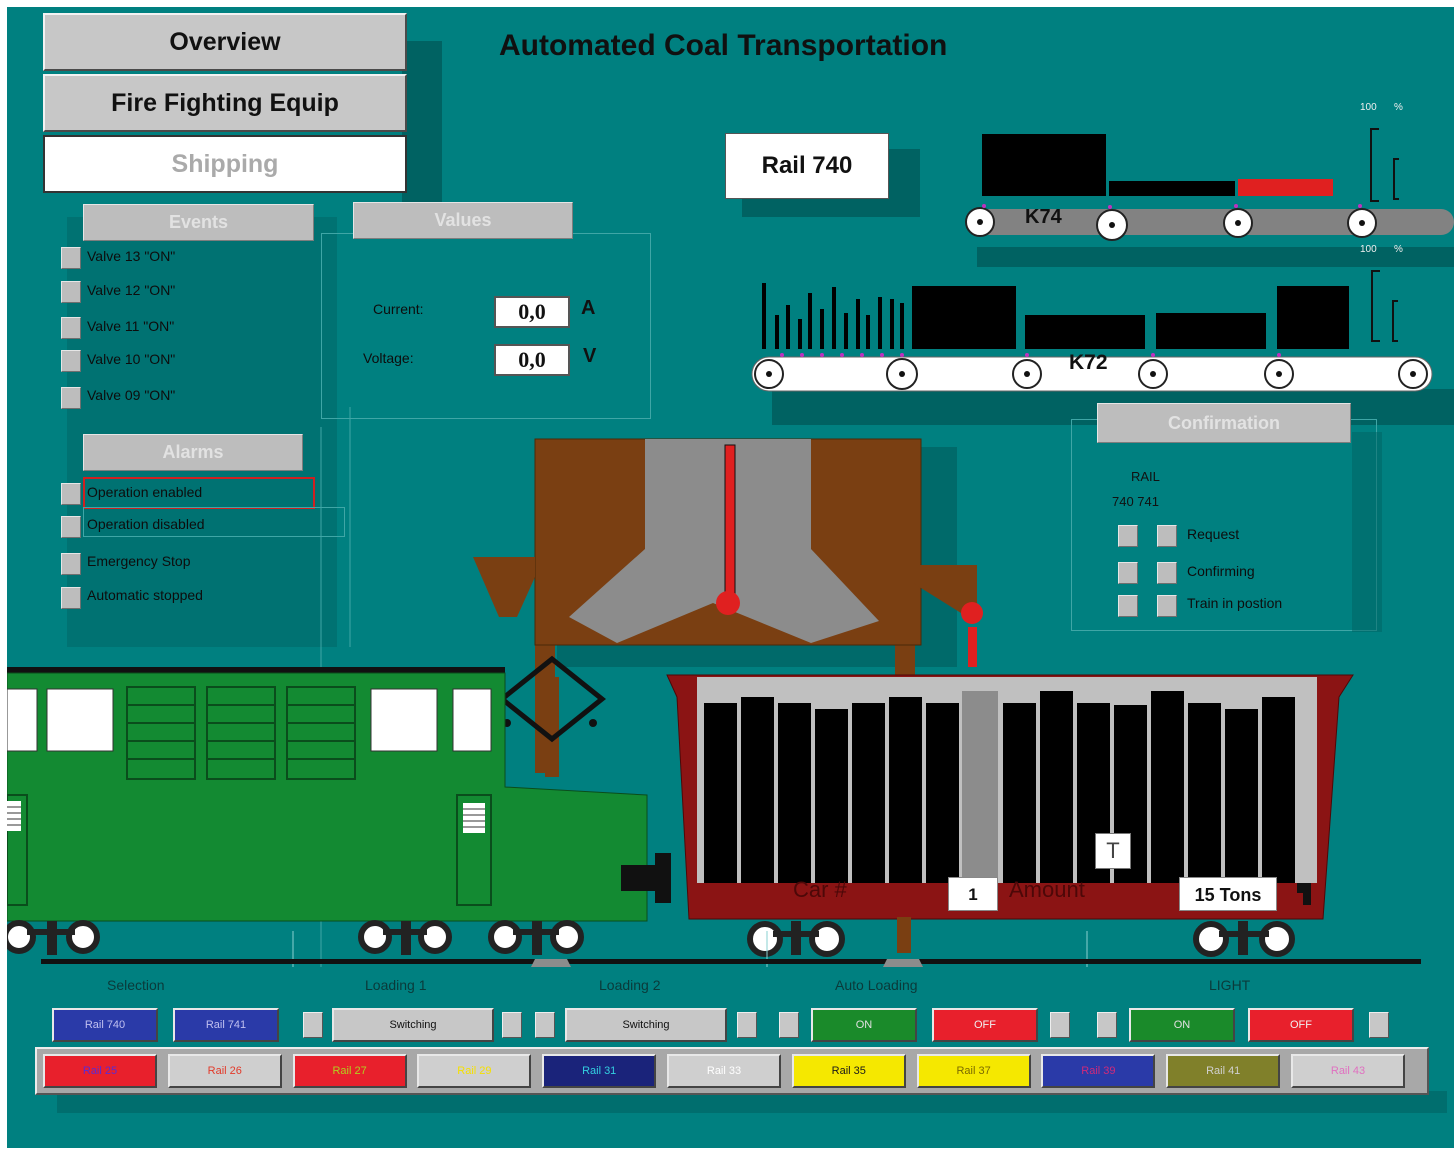 The height and width of the screenshot is (1149, 1454). Describe the element at coordinates (1113, 851) in the screenshot. I see `tare-button: T` at that location.